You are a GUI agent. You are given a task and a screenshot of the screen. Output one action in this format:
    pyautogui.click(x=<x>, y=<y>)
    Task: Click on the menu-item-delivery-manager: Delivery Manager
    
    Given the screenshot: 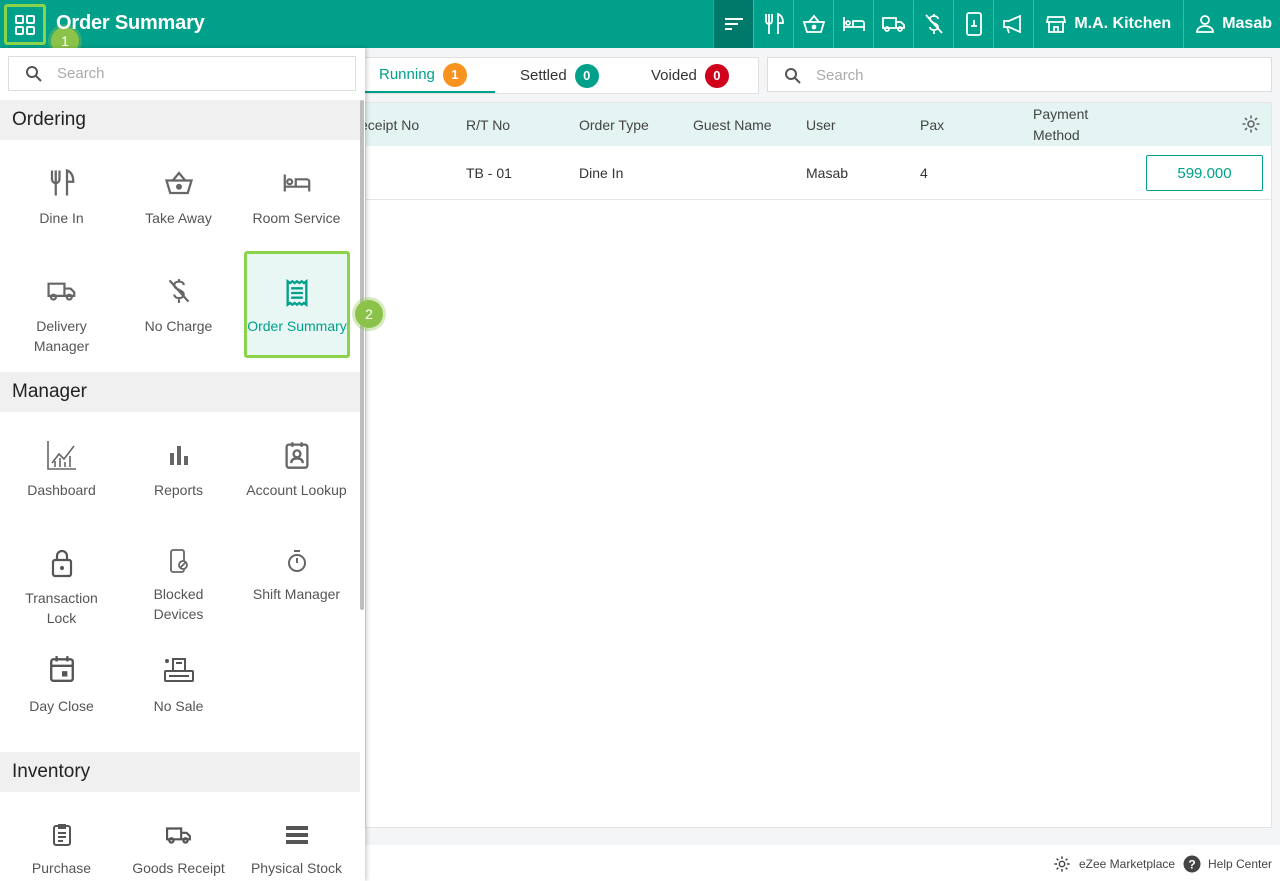 What is the action you would take?
    pyautogui.click(x=61, y=311)
    